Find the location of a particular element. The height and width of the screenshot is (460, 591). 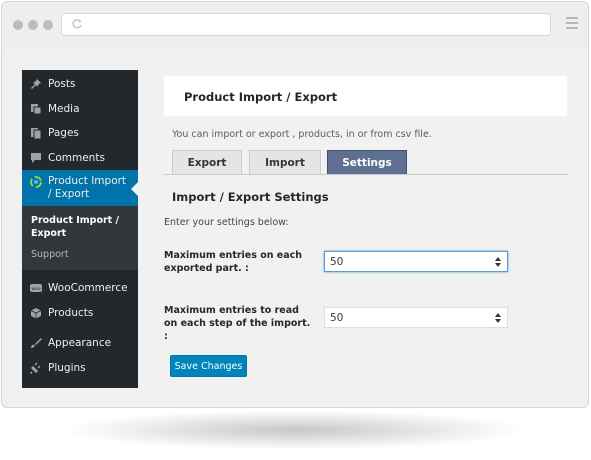

maximize-dot is located at coordinates (48, 25).